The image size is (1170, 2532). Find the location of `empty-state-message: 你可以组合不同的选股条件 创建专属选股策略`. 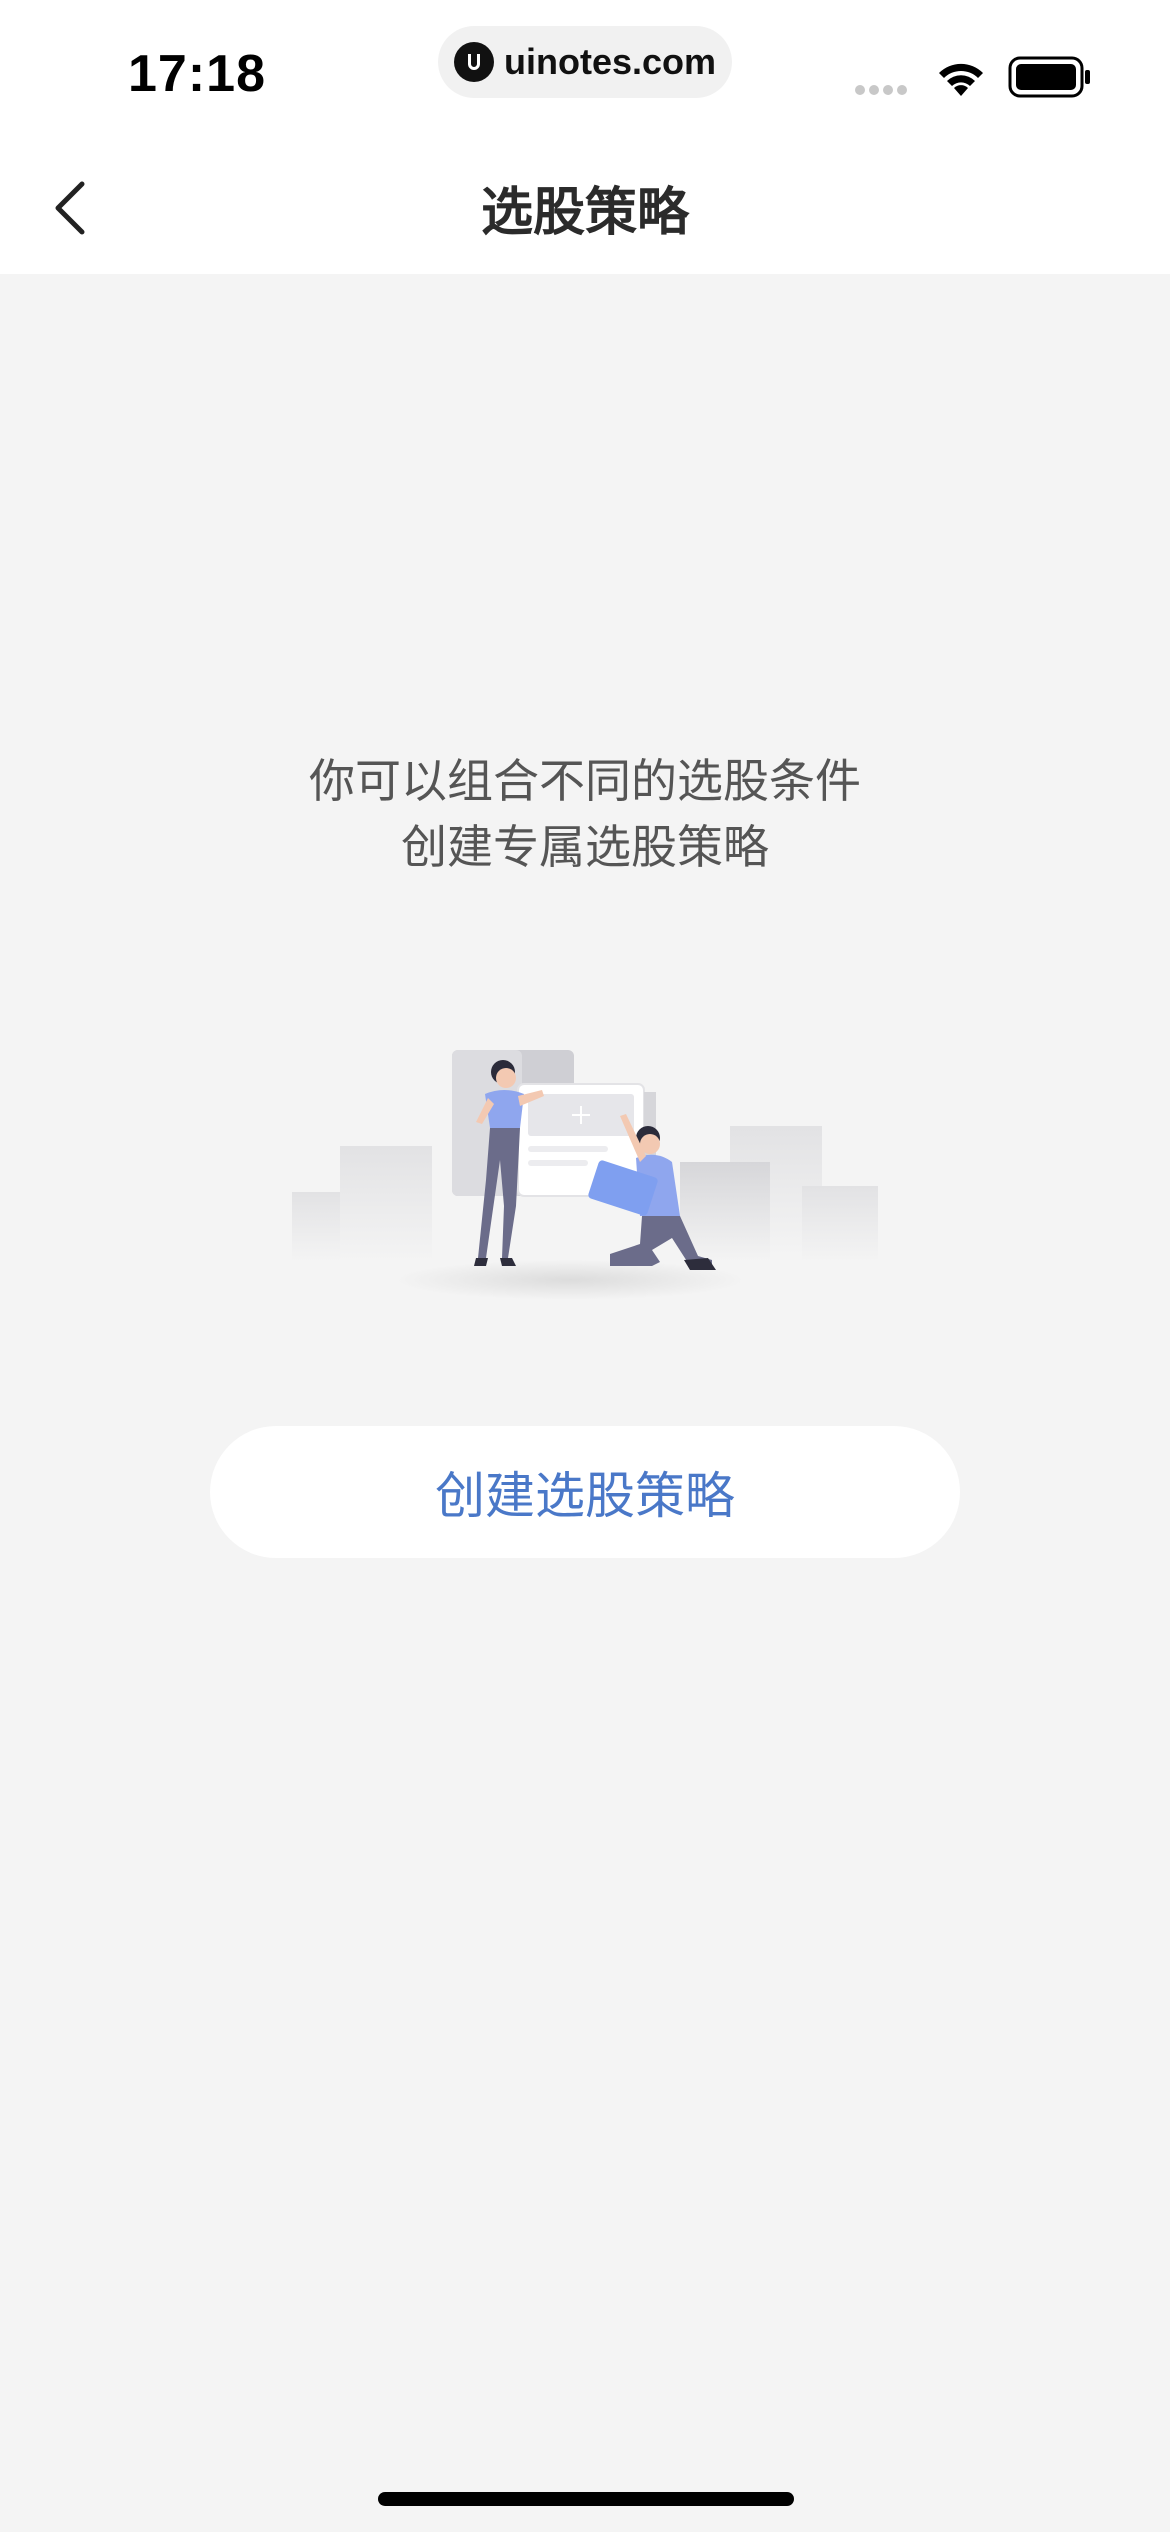

empty-state-message: 你可以组合不同的选股条件 创建专属选股策略 is located at coordinates (585, 814).